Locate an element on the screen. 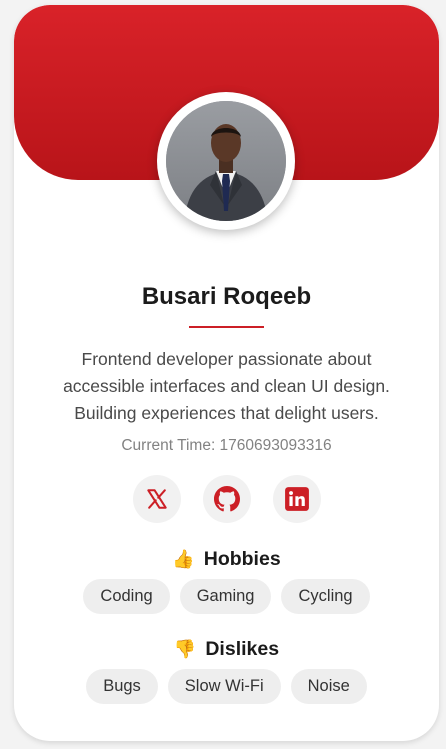 The height and width of the screenshot is (749, 446). social-links is located at coordinates (226, 499).